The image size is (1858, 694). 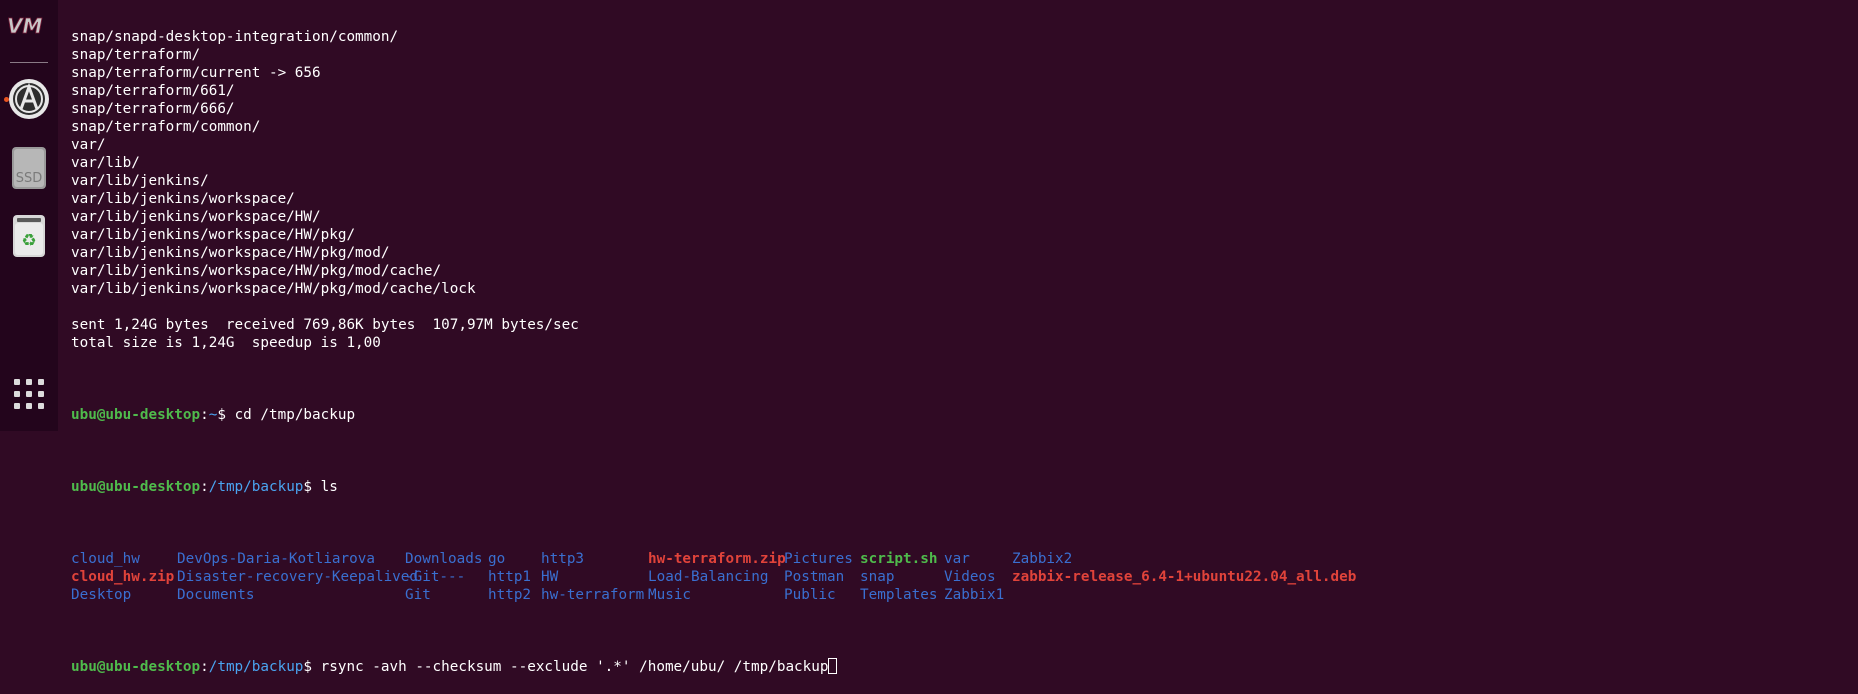 I want to click on ls-entry-directory: -Git---, so click(x=435, y=577).